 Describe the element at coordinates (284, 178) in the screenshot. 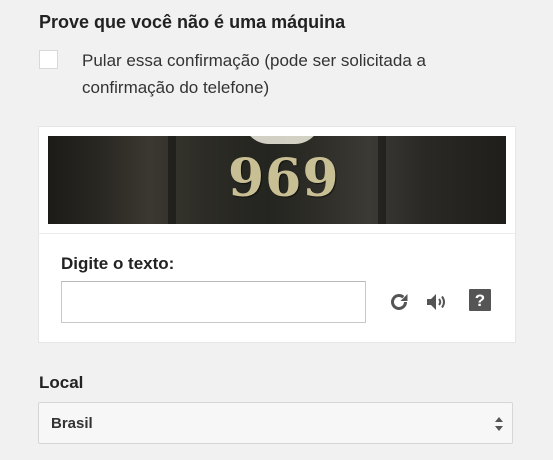

I see `captcha-image-text: 969` at that location.